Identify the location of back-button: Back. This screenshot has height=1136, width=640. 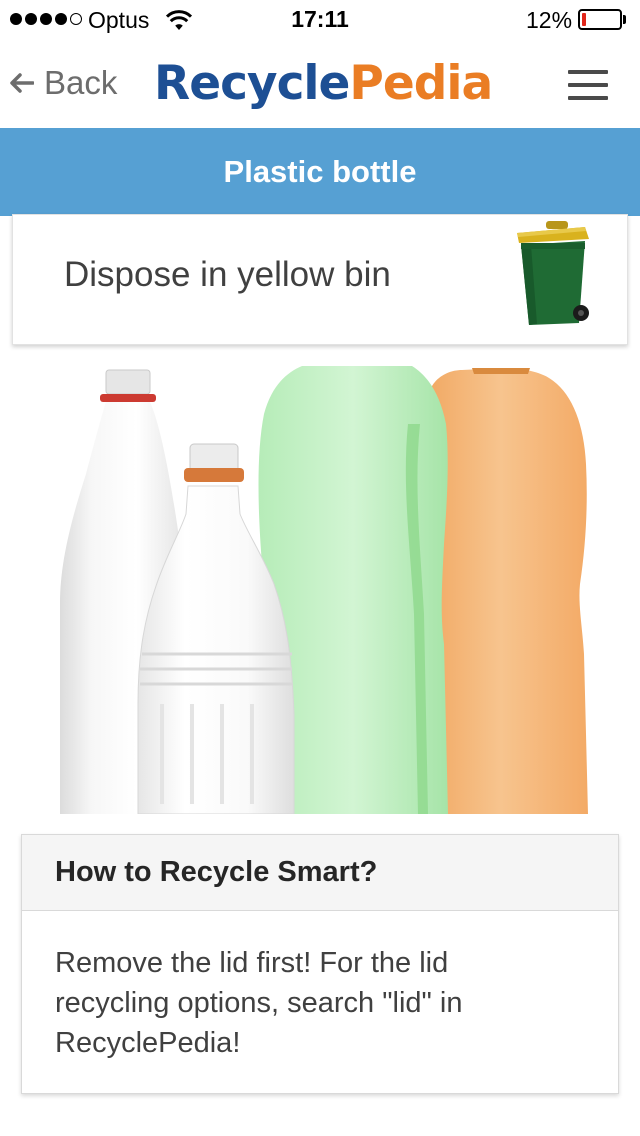
(63, 83).